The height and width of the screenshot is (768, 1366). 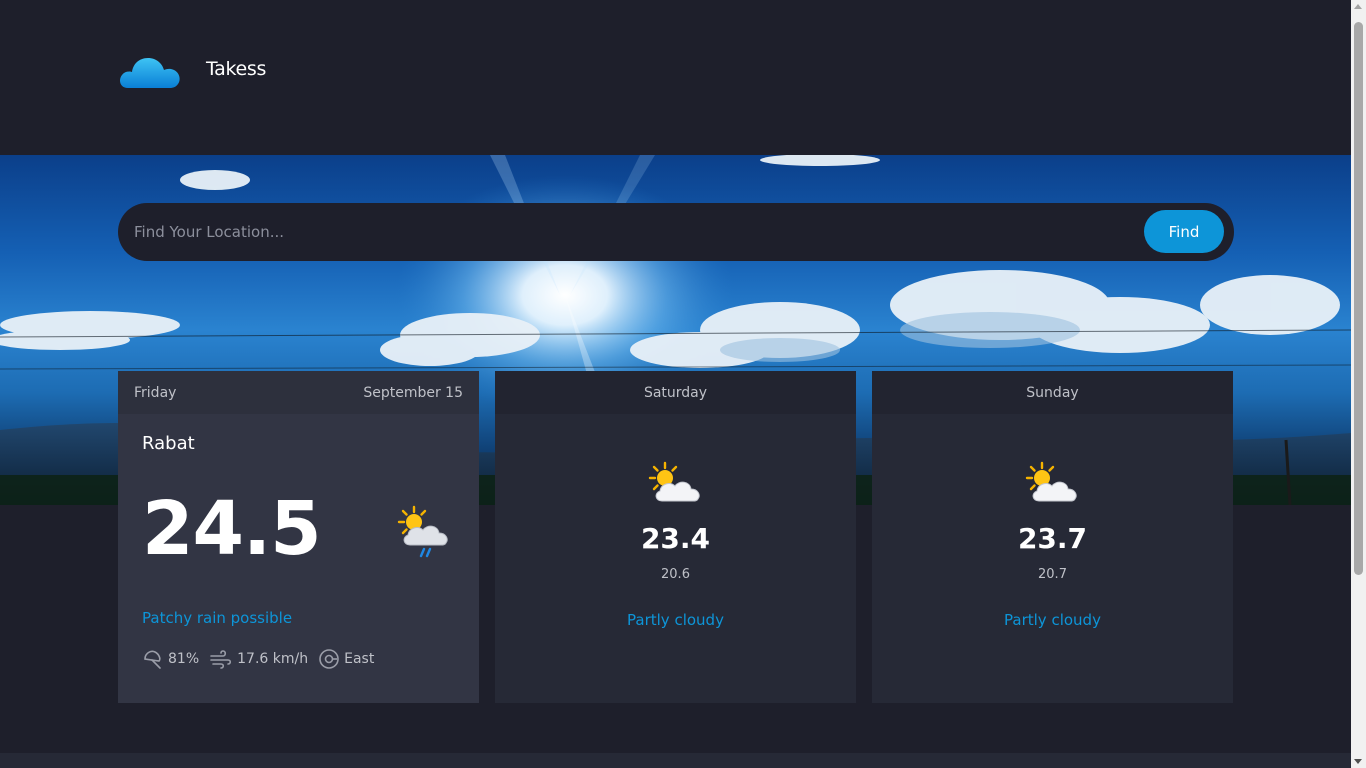 I want to click on forecast-day: Saturday, so click(x=675, y=392).